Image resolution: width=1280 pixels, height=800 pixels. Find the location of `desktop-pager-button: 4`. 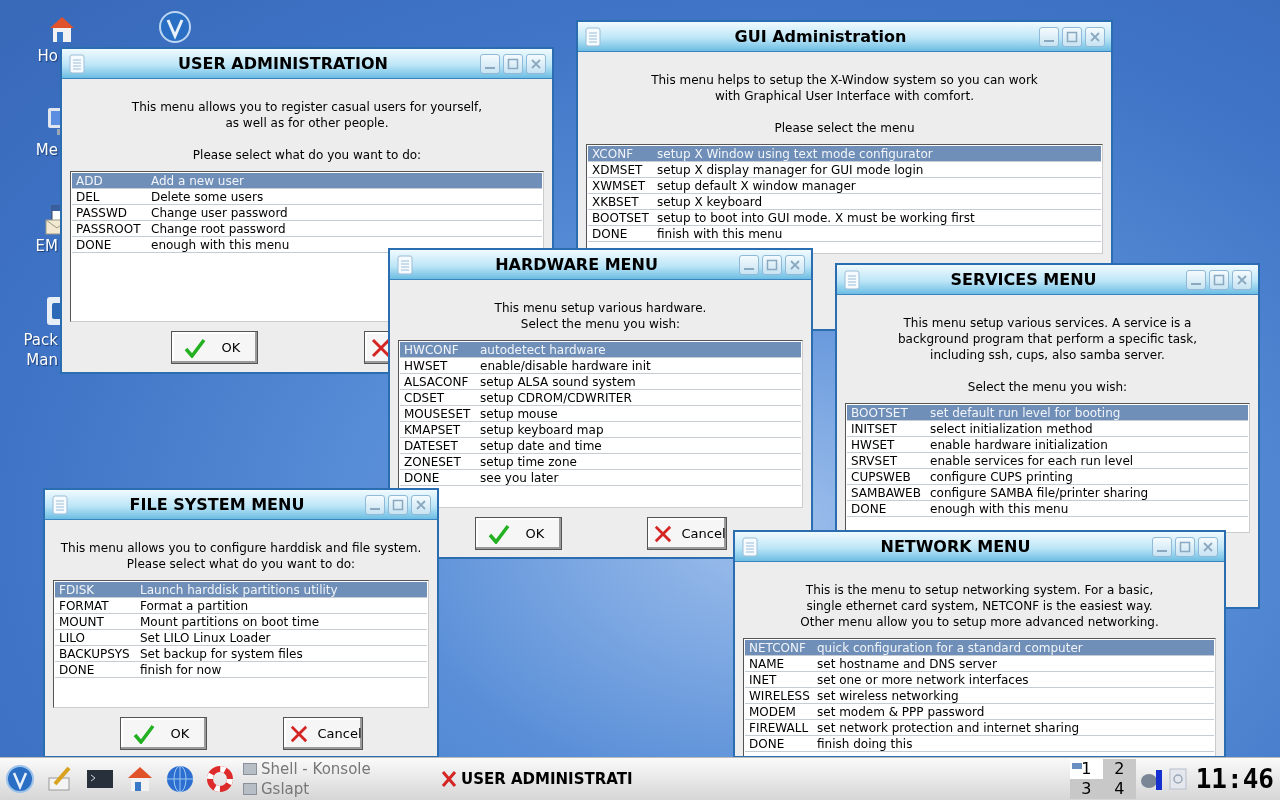

desktop-pager-button: 4 is located at coordinates (1119, 789).